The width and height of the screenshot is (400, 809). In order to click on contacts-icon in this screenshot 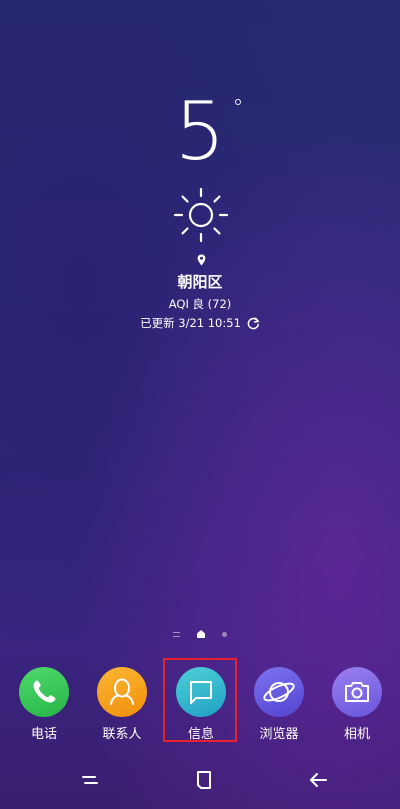, I will do `click(122, 692)`.